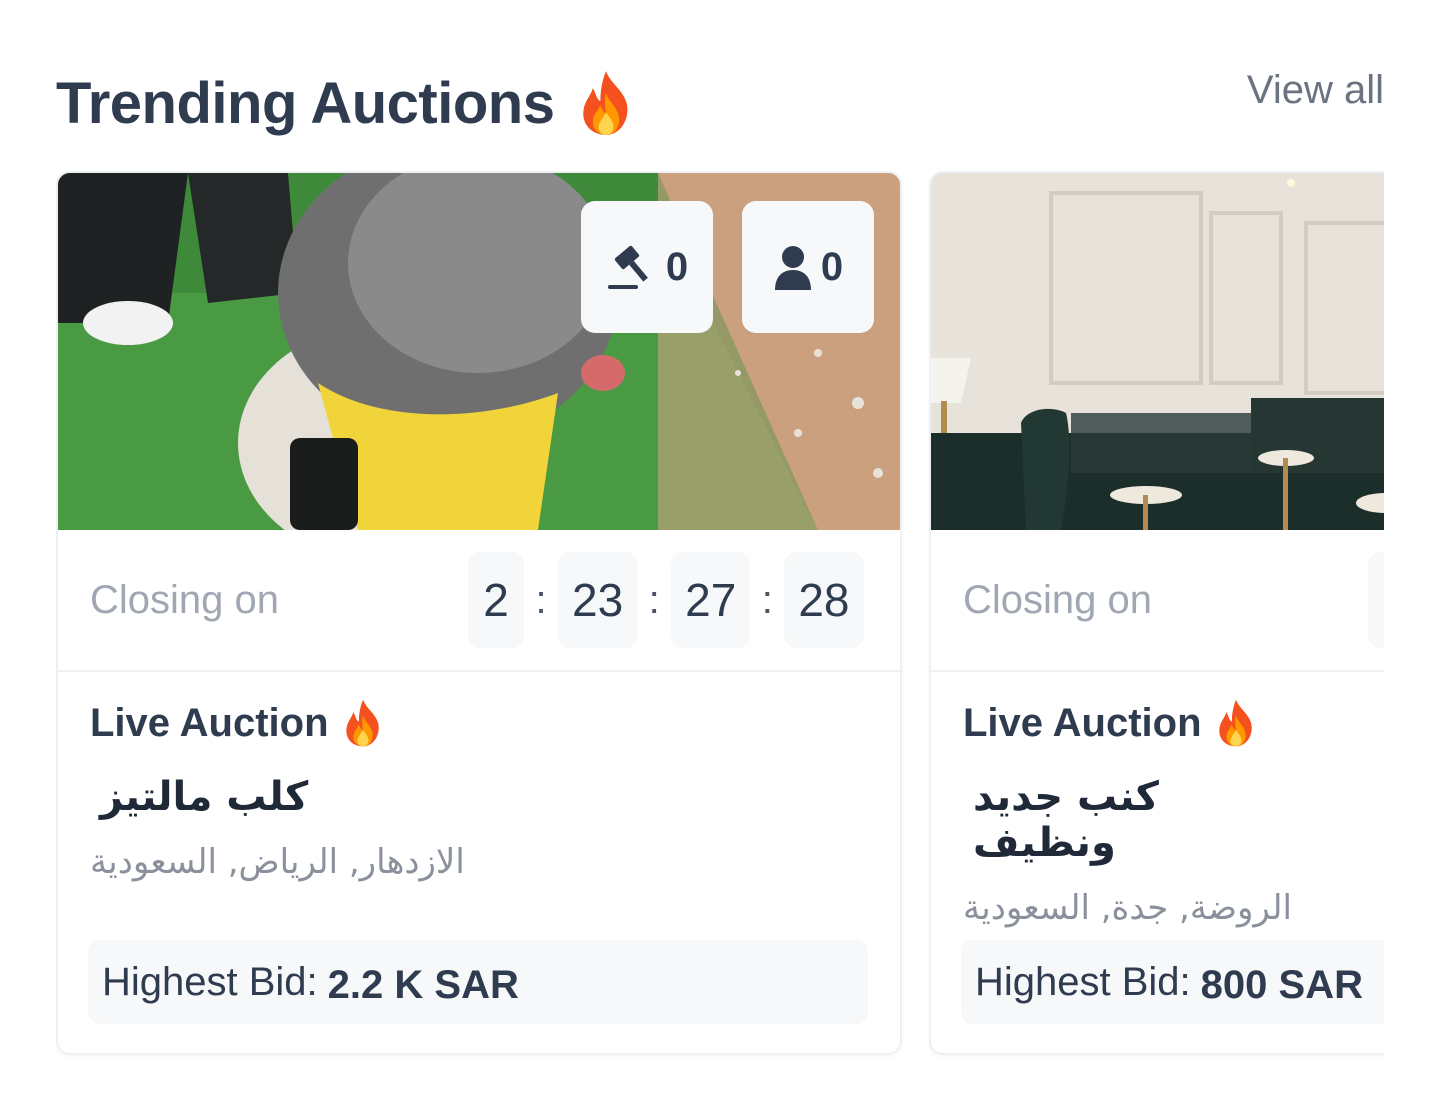  Describe the element at coordinates (711, 600) in the screenshot. I see `countdown-minutes: 27` at that location.